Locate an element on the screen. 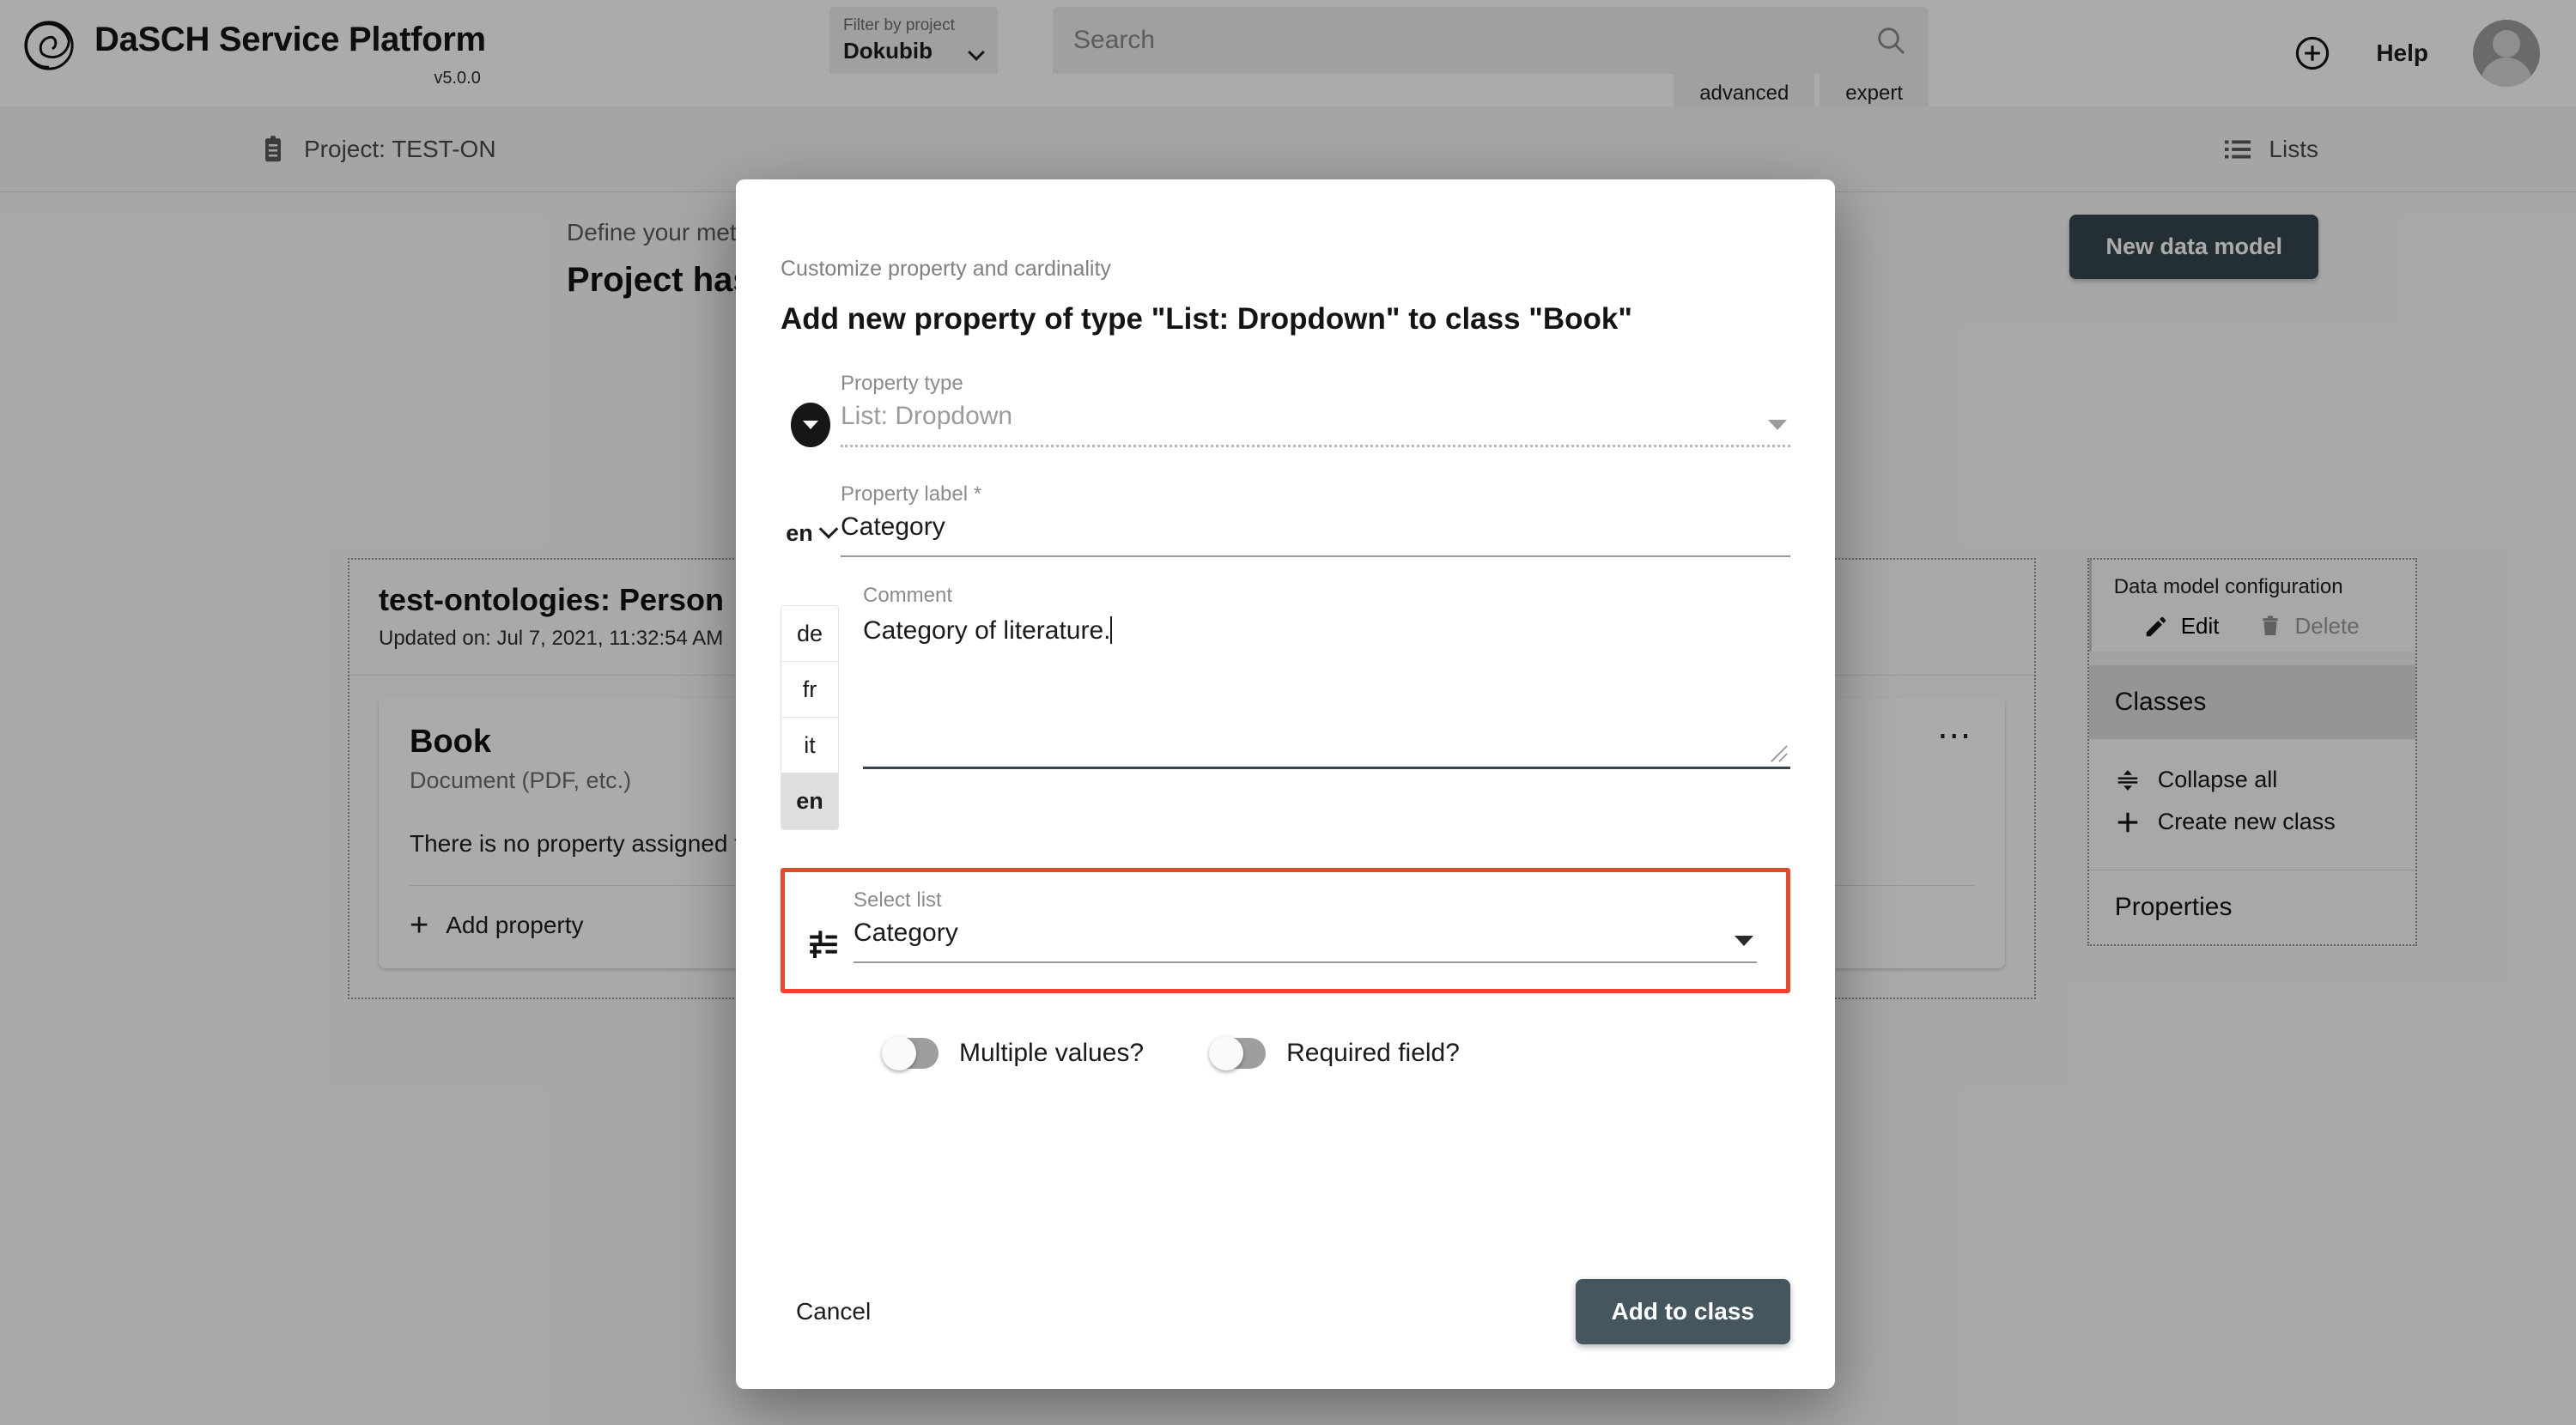 This screenshot has height=1425, width=2576. select-list-highlight: Select list Category is located at coordinates (1286, 930).